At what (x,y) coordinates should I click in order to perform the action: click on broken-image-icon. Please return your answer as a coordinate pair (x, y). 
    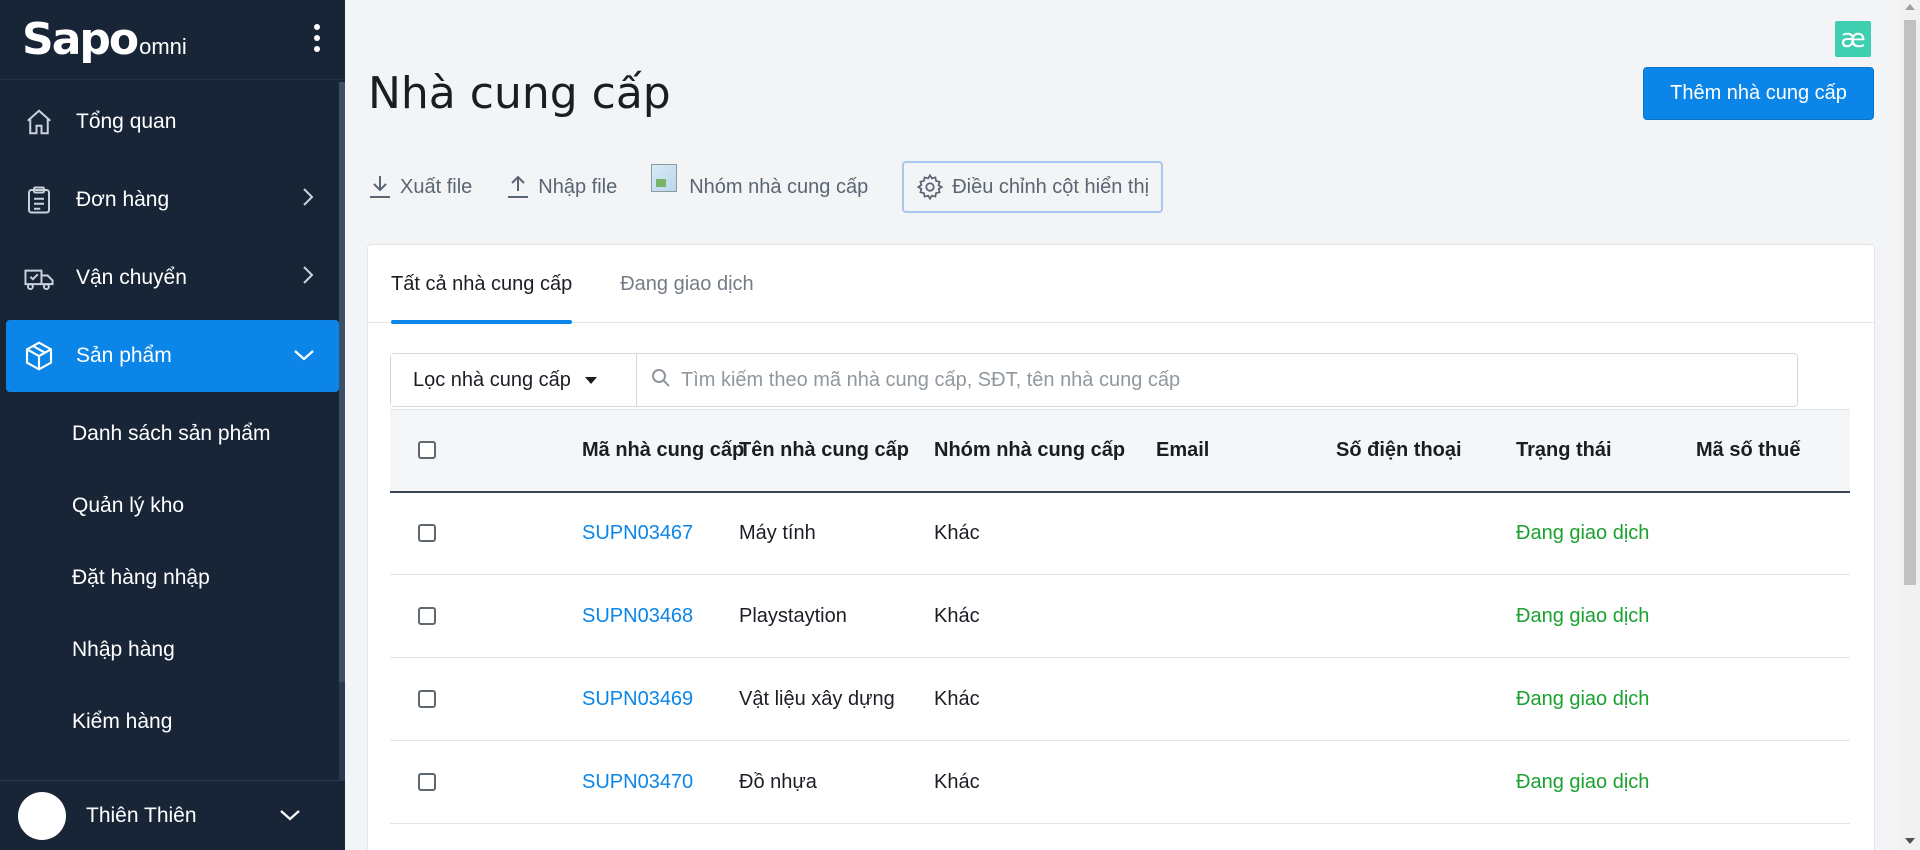
    Looking at the image, I should click on (664, 178).